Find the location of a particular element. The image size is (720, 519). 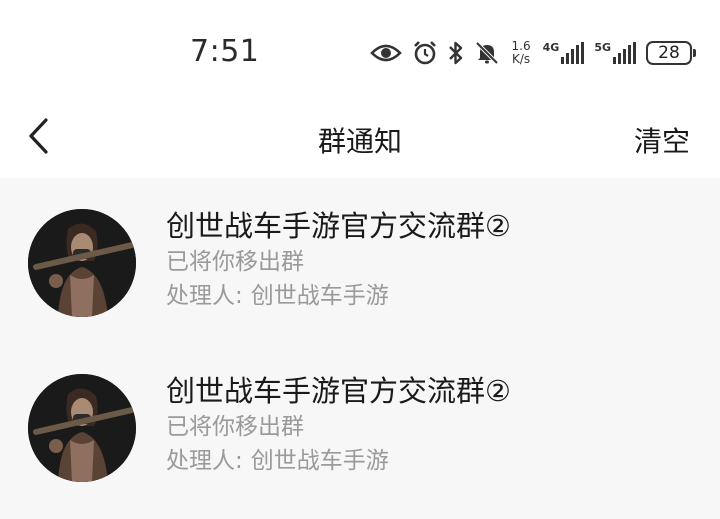

sim2-signal-icon: 5G is located at coordinates (615, 53).